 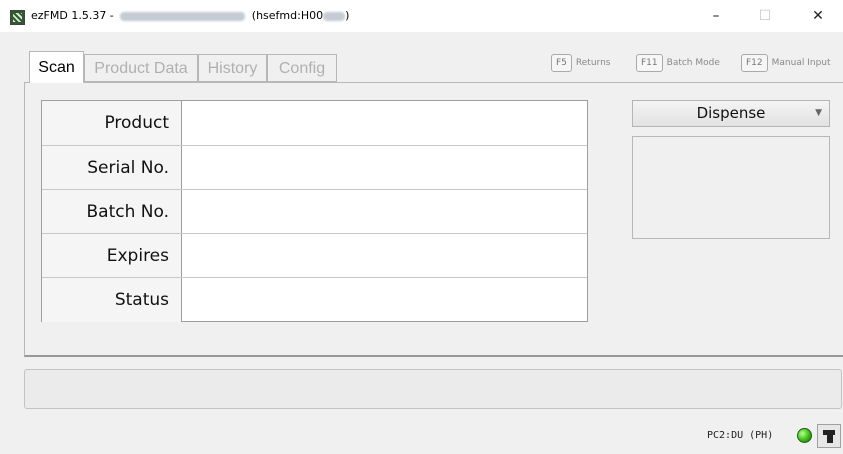 What do you see at coordinates (112, 212) in the screenshot?
I see `field-label-batch: Batch No.` at bounding box center [112, 212].